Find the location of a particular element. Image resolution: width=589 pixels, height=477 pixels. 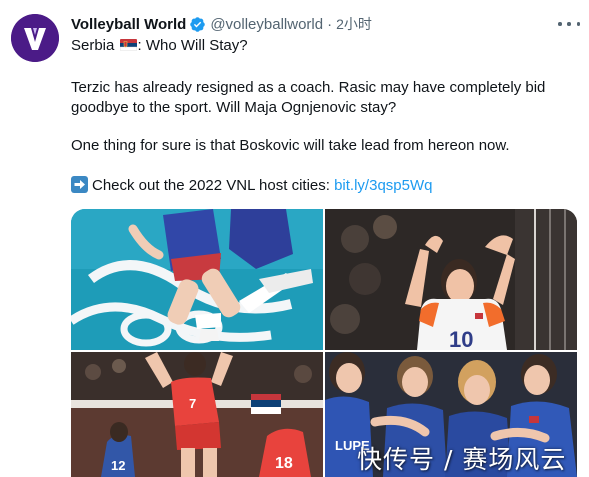

svg-text: 18 is located at coordinates (284, 463).